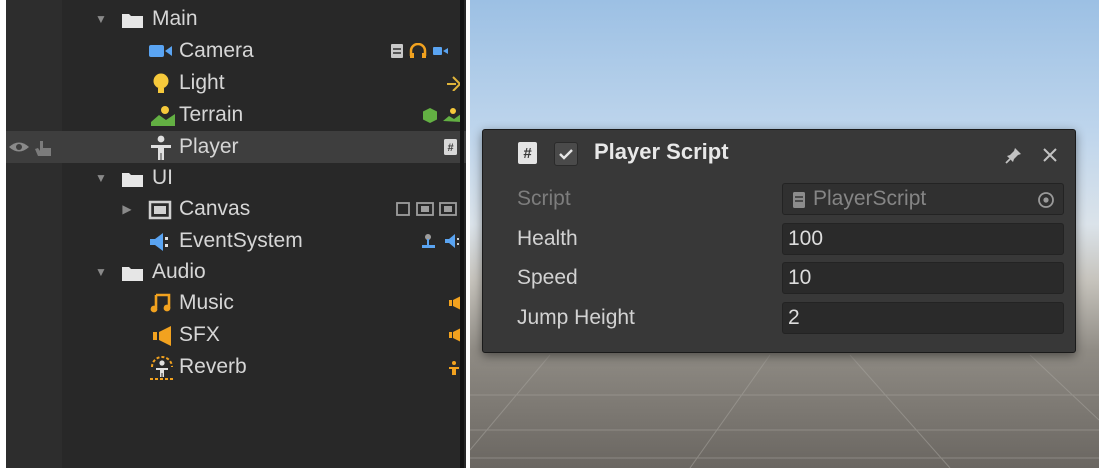 The height and width of the screenshot is (468, 1099). What do you see at coordinates (179, 271) in the screenshot?
I see `hierarchy-item-label: Audio` at bounding box center [179, 271].